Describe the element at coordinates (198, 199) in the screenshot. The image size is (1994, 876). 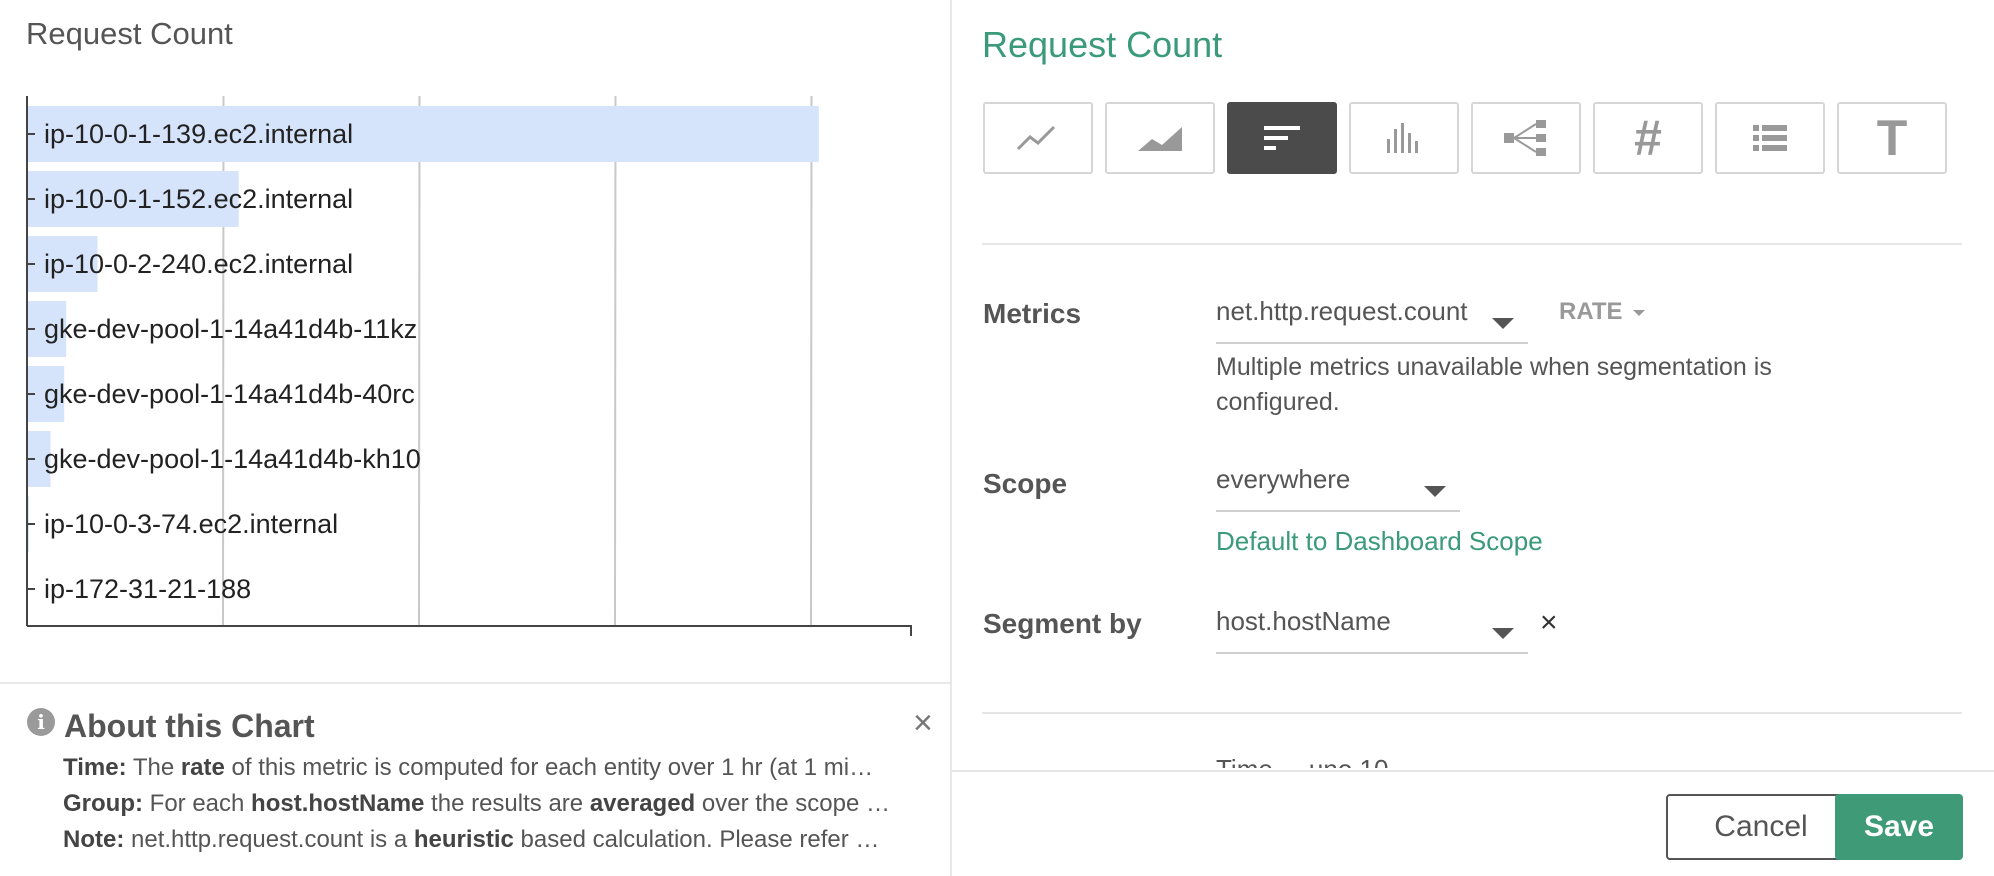
I see `category-label: ip-10-0-1-152.ec2.internal` at that location.